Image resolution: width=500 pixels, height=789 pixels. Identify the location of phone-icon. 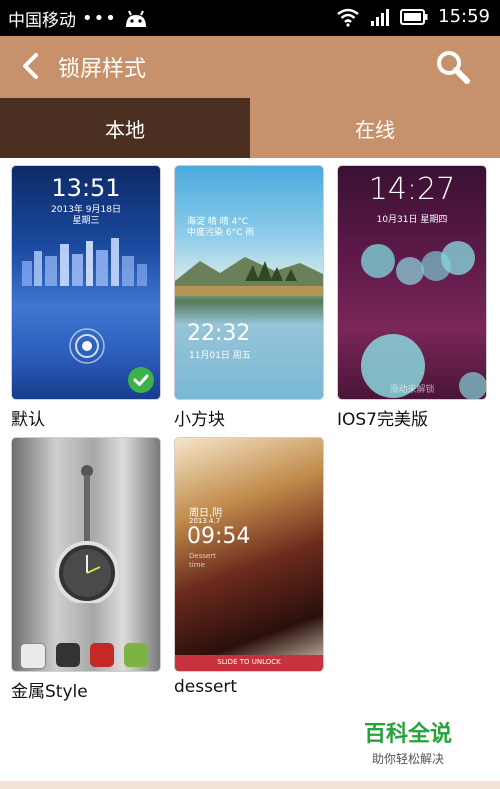
(33, 656).